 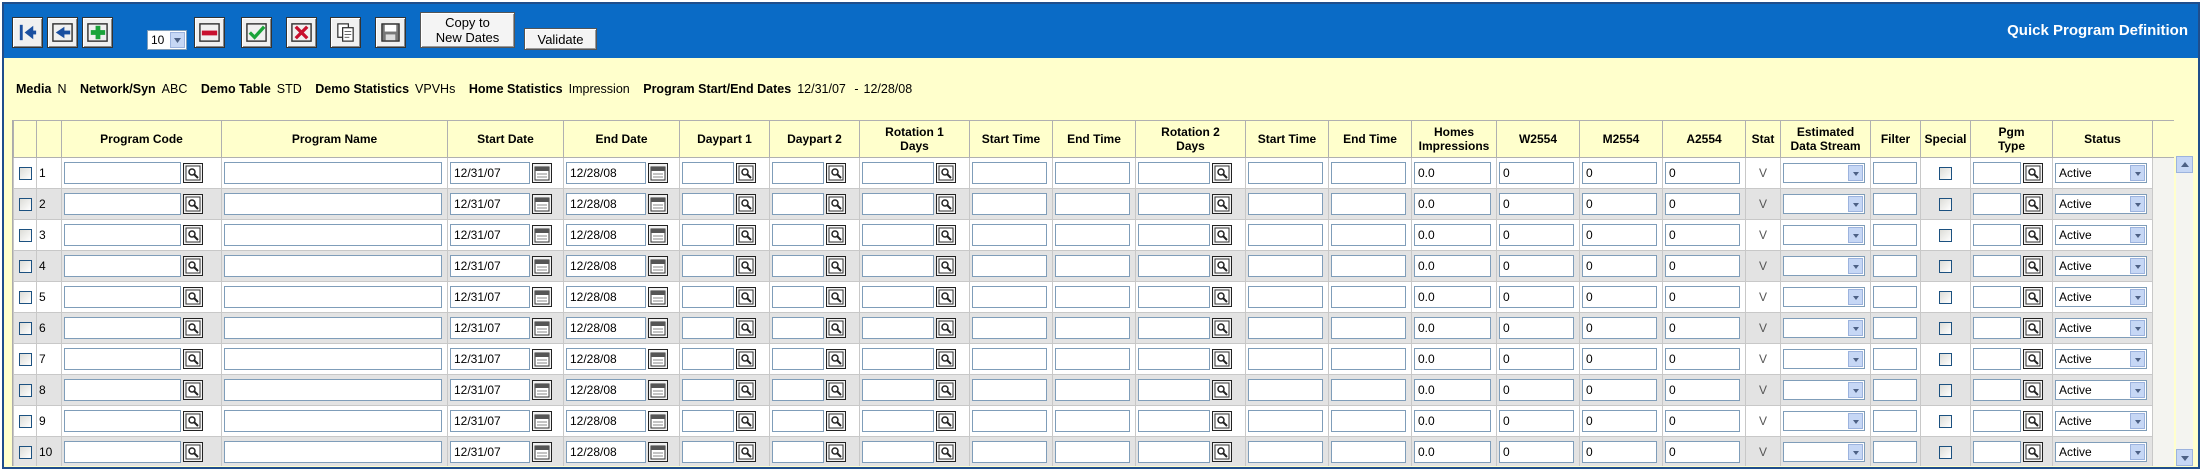 I want to click on rotation2-lookup-button, so click(x=1222, y=421).